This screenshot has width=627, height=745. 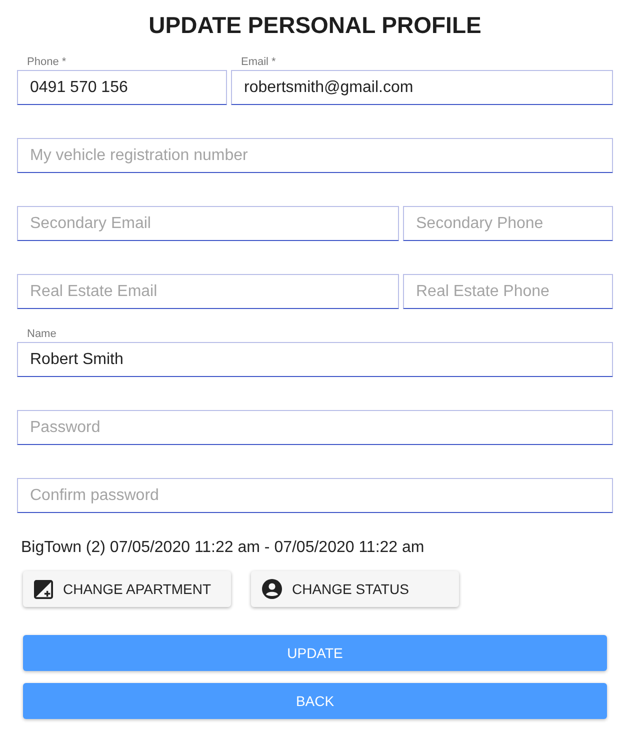 What do you see at coordinates (46, 62) in the screenshot?
I see `field-label: Phone *` at bounding box center [46, 62].